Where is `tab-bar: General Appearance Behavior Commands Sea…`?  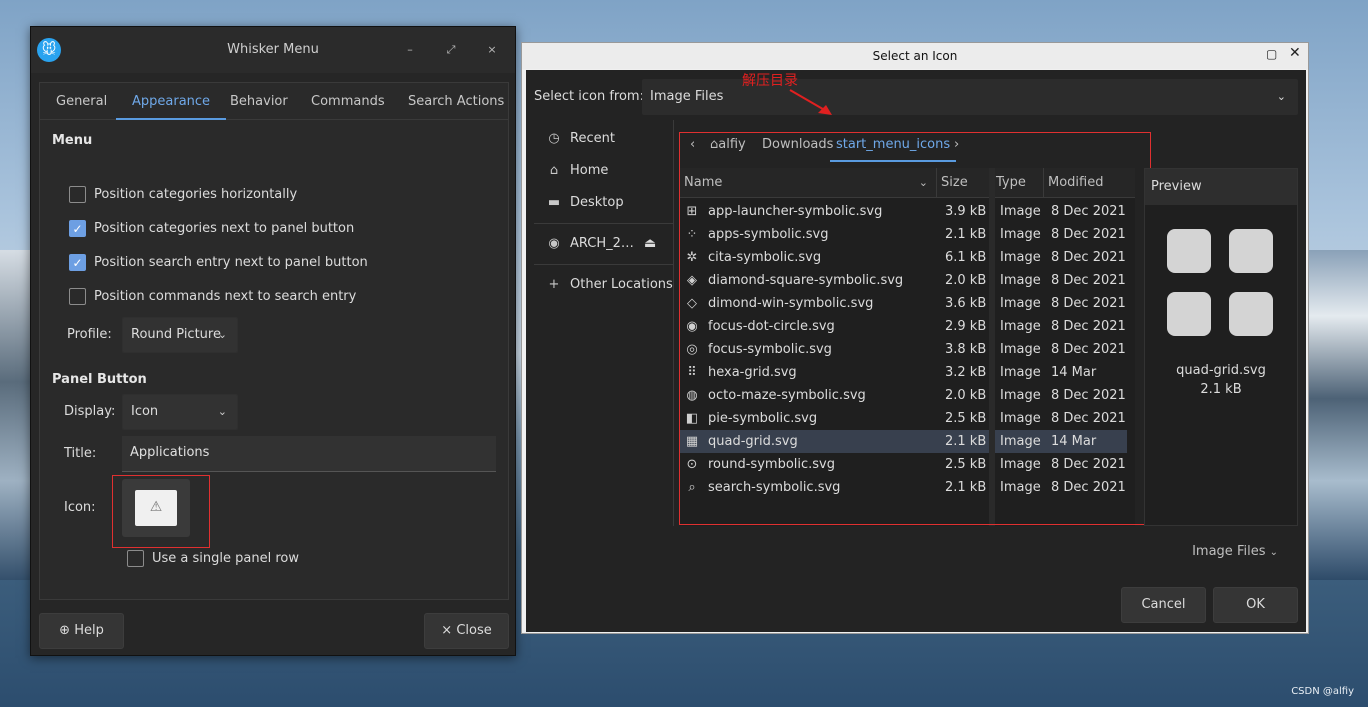
tab-bar: General Appearance Behavior Commands Sea… is located at coordinates (274, 101).